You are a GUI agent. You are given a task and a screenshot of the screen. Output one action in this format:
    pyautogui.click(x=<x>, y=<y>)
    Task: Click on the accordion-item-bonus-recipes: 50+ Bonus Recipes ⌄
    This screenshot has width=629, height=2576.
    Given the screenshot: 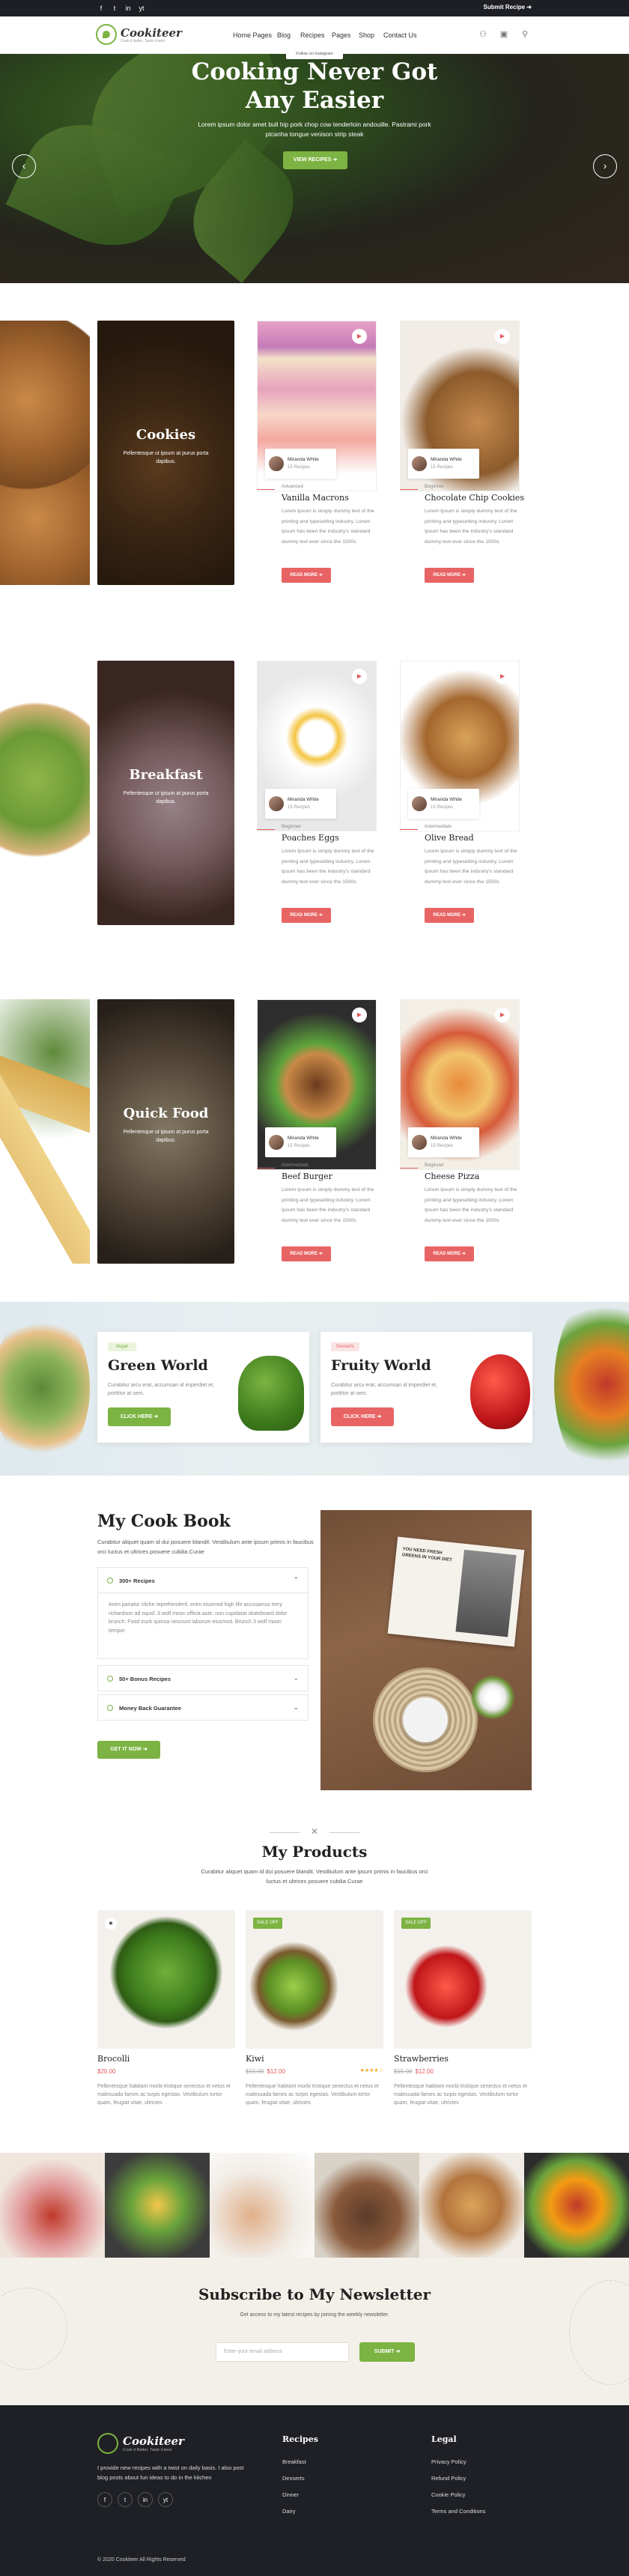 What is the action you would take?
    pyautogui.click(x=203, y=1678)
    